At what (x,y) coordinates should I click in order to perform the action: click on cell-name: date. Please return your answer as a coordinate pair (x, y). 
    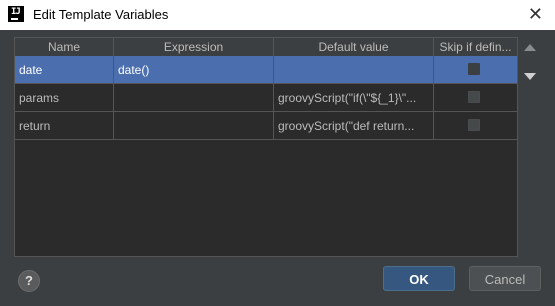
    Looking at the image, I should click on (64, 70).